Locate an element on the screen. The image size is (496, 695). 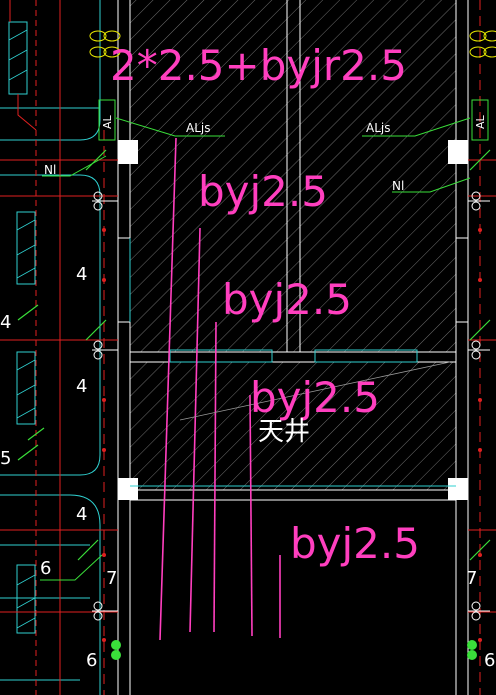
circuit-number-4d: 4 is located at coordinates (81, 514).